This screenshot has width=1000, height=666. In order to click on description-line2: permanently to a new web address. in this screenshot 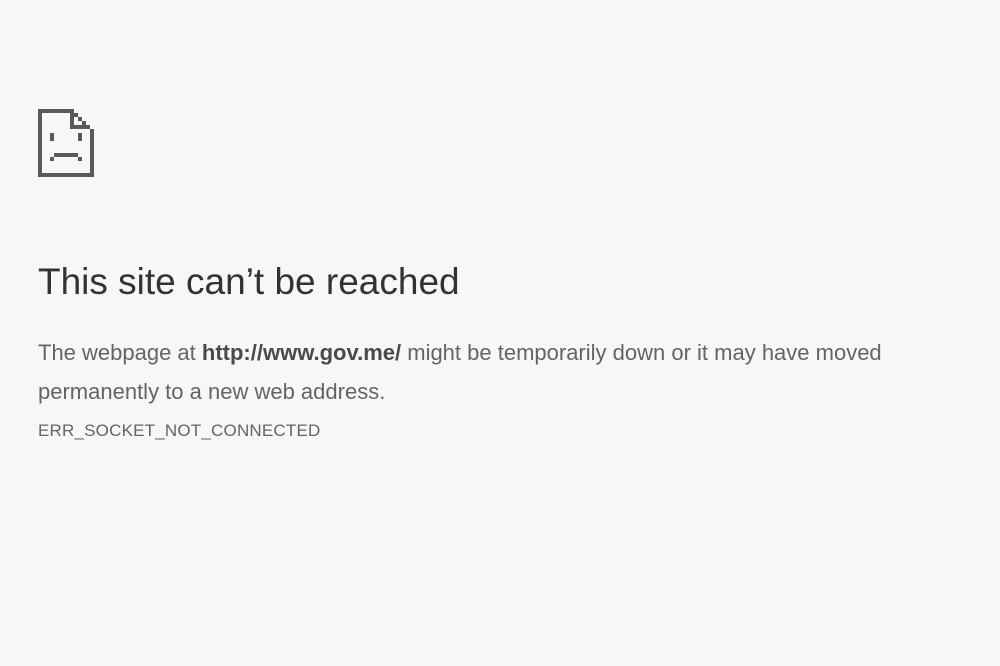, I will do `click(212, 391)`.